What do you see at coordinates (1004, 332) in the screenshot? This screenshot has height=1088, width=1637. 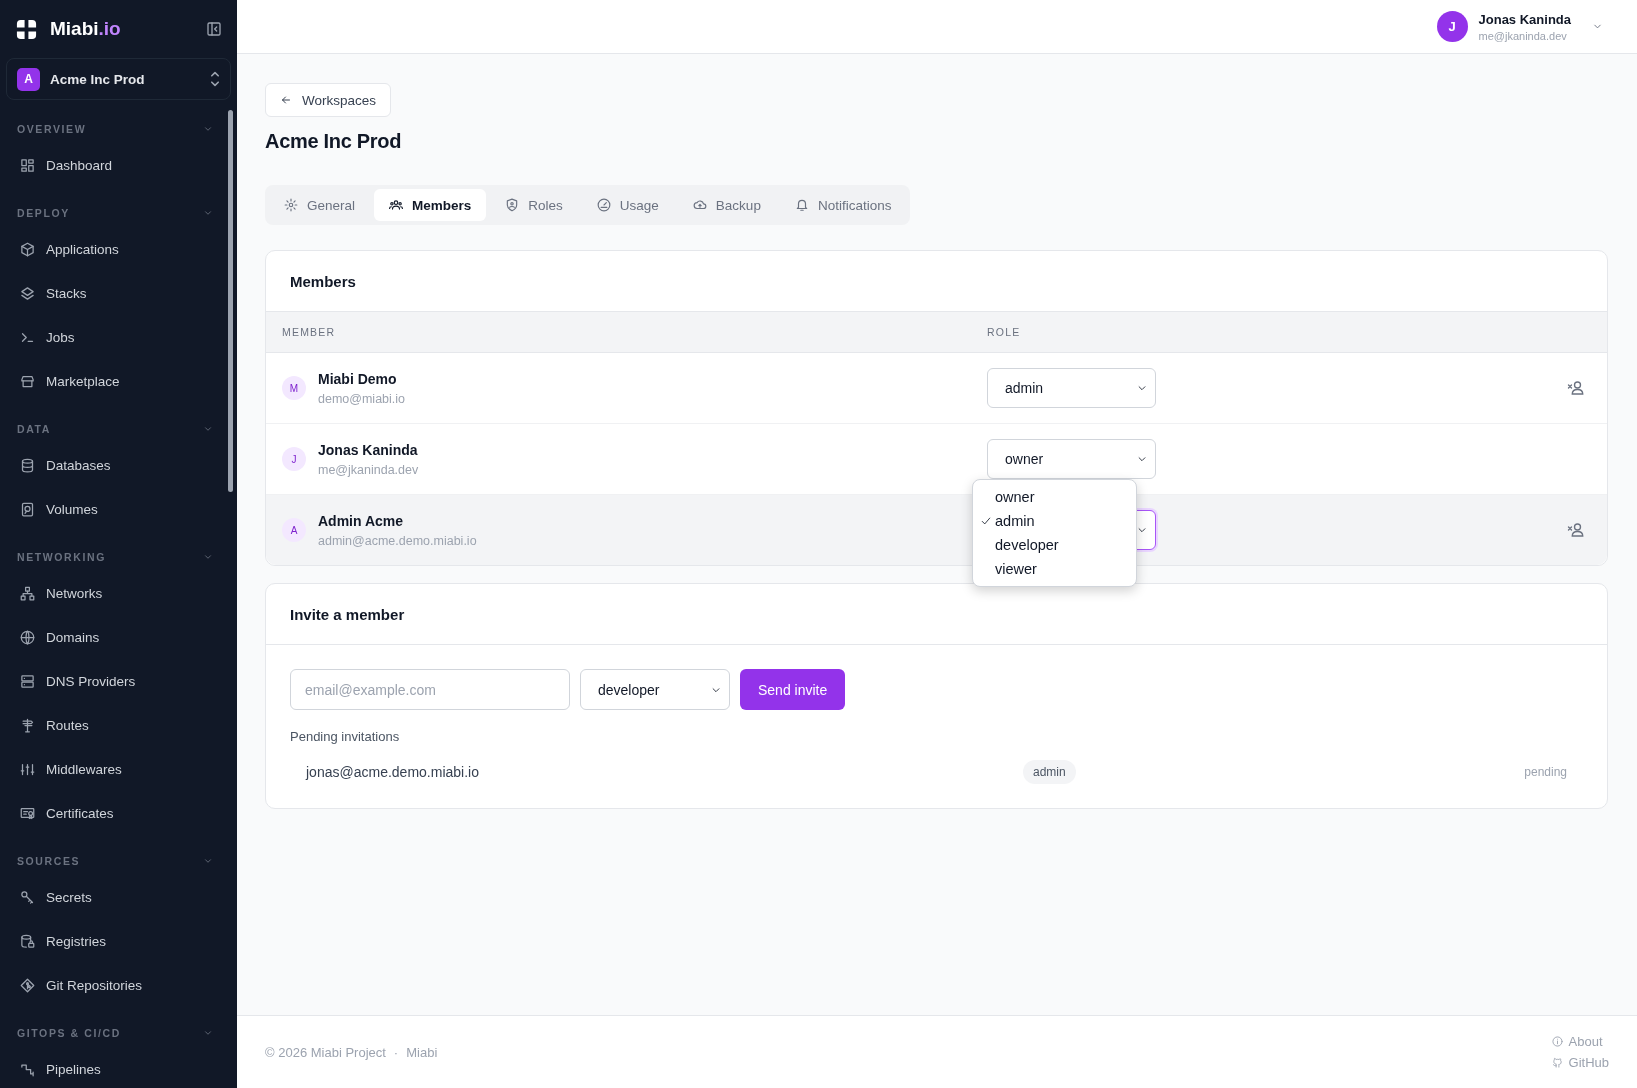 I see `column-header: ROLE` at bounding box center [1004, 332].